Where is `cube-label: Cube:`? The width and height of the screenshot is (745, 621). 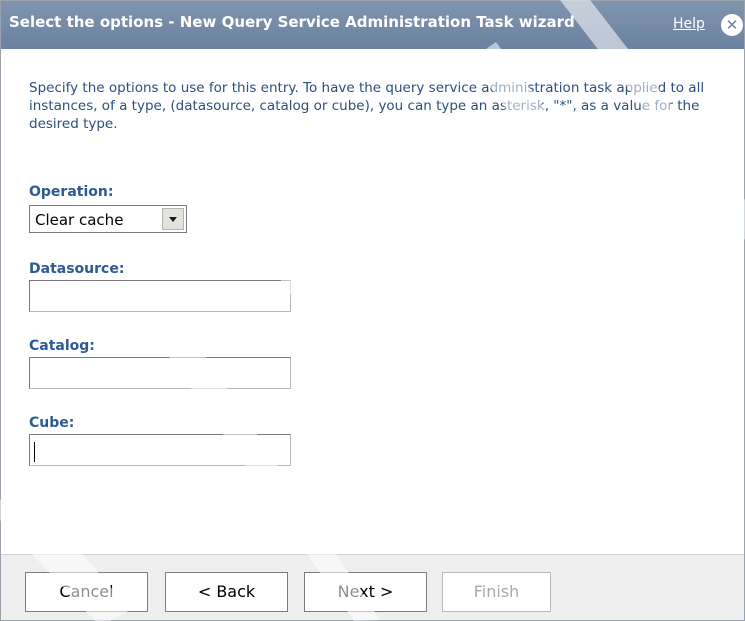 cube-label: Cube: is located at coordinates (52, 423).